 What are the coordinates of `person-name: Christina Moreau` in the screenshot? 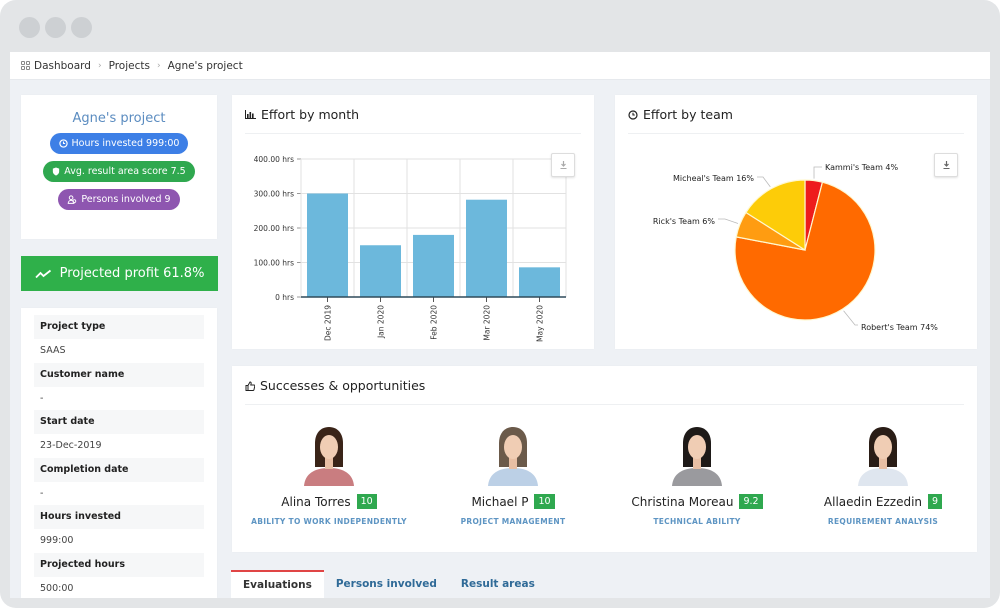 It's located at (682, 502).